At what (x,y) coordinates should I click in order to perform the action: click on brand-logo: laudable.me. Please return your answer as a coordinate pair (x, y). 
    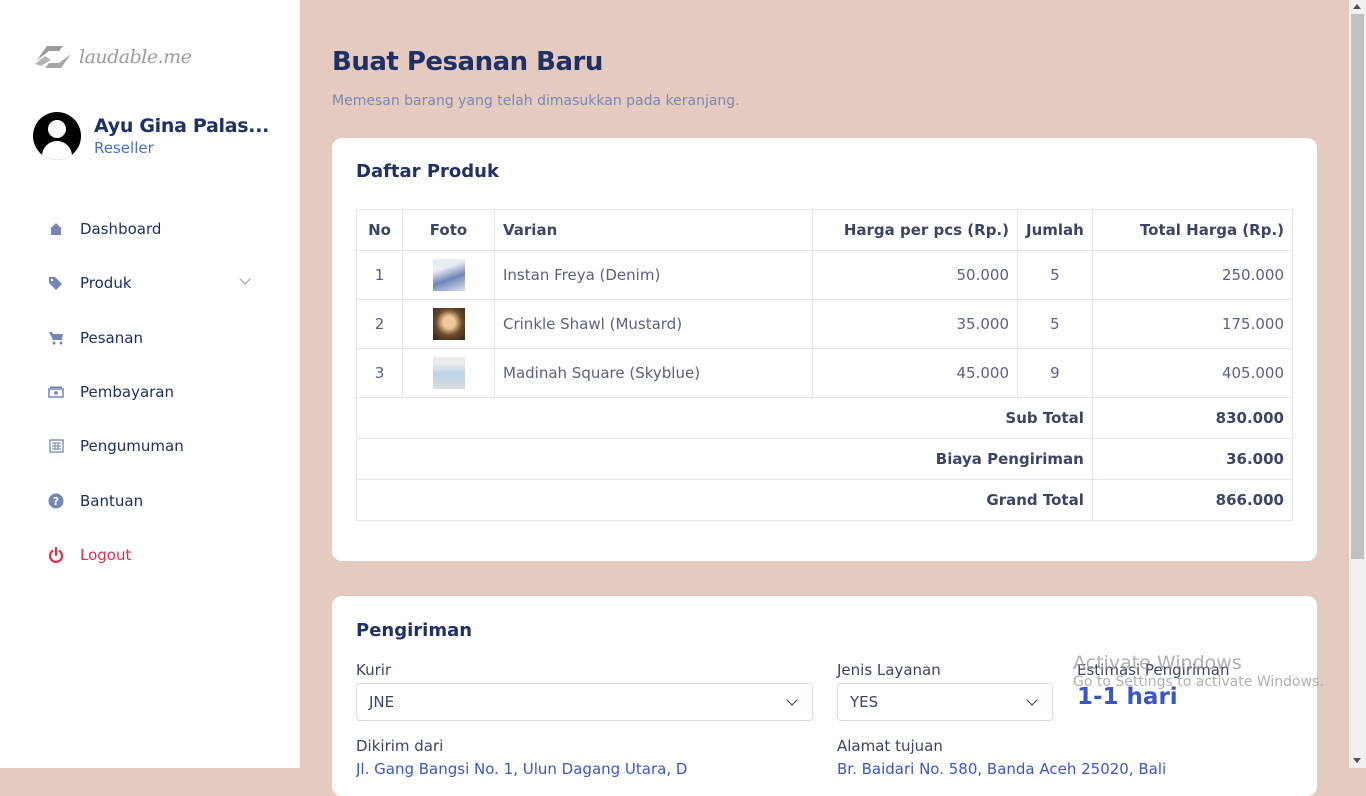
    Looking at the image, I should click on (112, 57).